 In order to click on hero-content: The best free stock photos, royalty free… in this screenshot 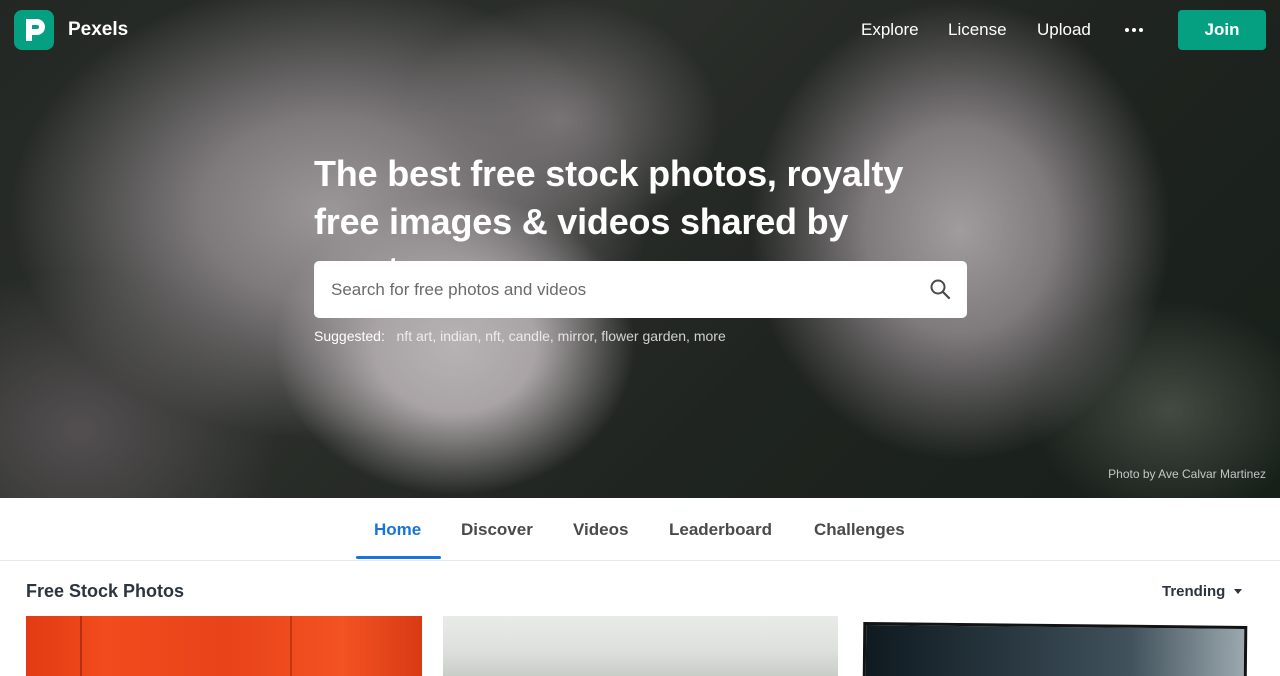, I will do `click(644, 247)`.